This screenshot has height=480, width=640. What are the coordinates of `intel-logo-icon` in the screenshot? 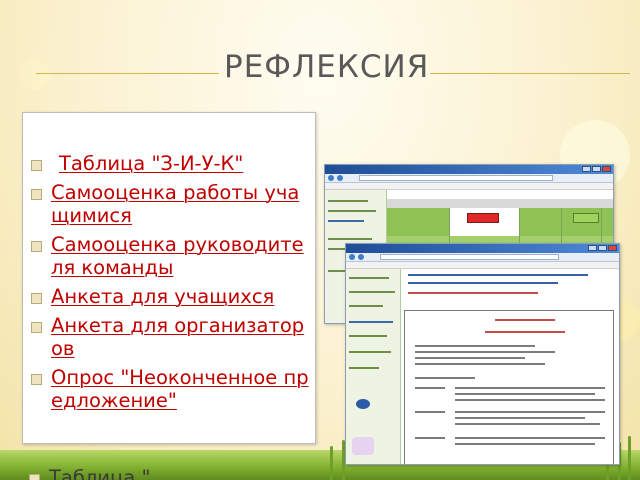 It's located at (363, 404).